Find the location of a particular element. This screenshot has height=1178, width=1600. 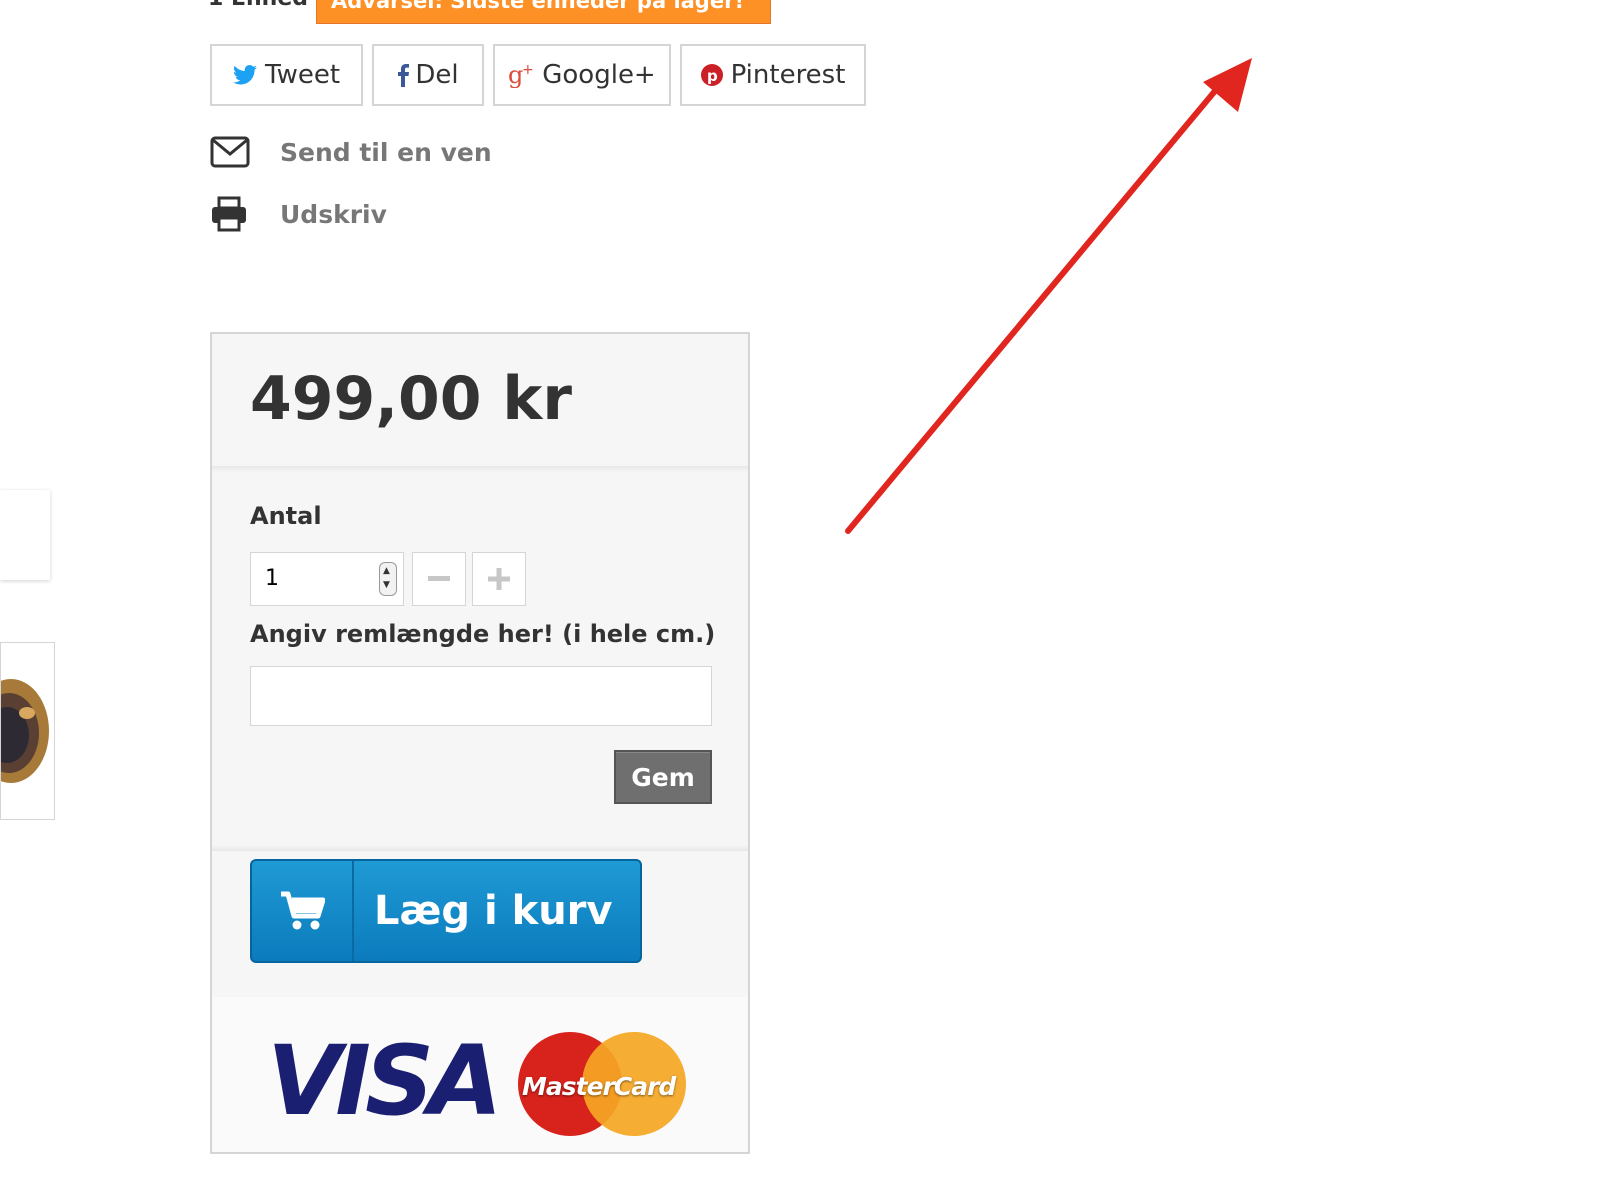

annotation-arrow is located at coordinates (1048, 296).